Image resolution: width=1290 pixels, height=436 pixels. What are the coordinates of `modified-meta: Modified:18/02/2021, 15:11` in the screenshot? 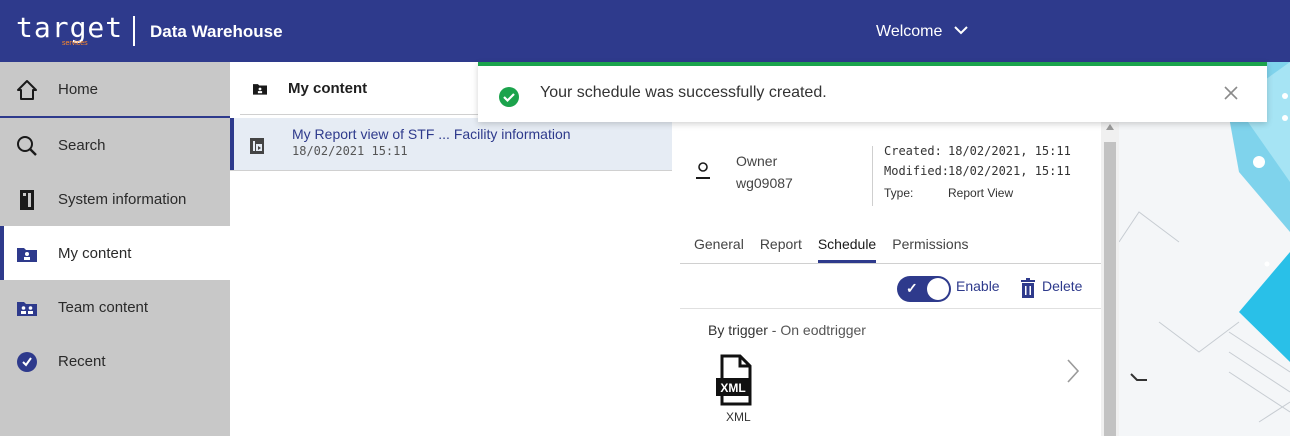 It's located at (977, 171).